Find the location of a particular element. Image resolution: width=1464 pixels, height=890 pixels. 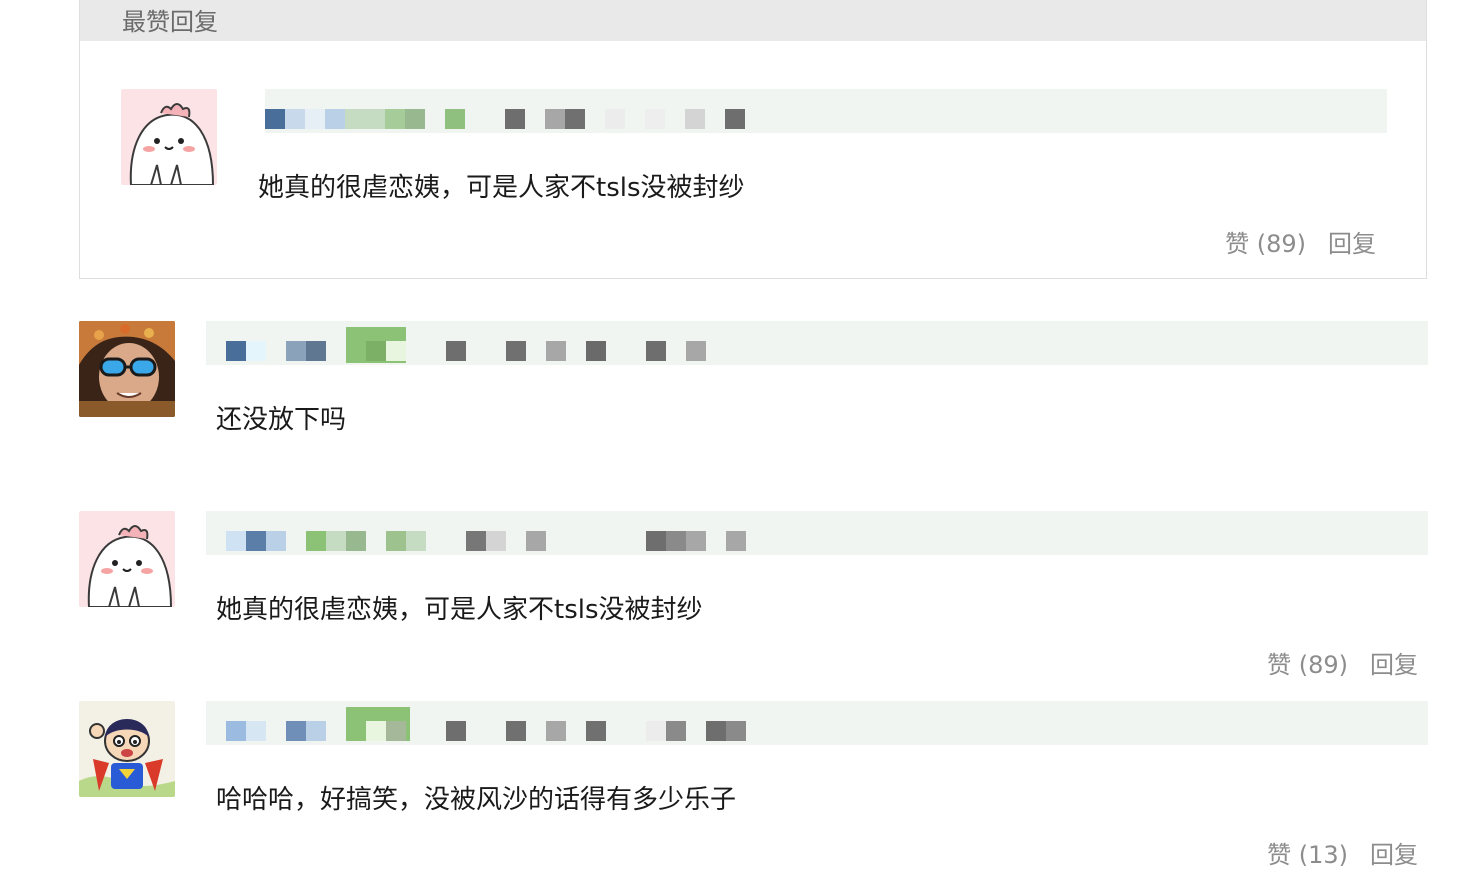

hot-replies-header: 最赞回复 is located at coordinates (753, 20).